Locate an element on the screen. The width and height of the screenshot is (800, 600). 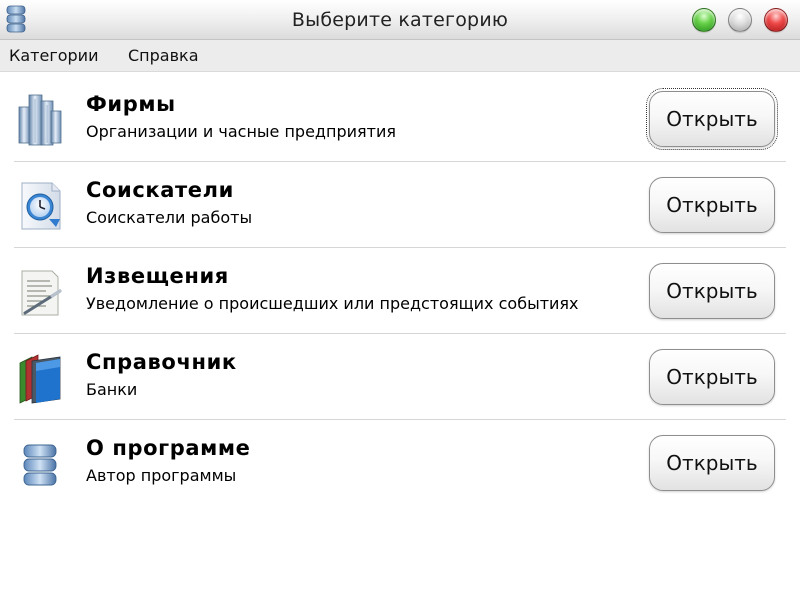
category-description: Организации и часные предприятия is located at coordinates (241, 131).